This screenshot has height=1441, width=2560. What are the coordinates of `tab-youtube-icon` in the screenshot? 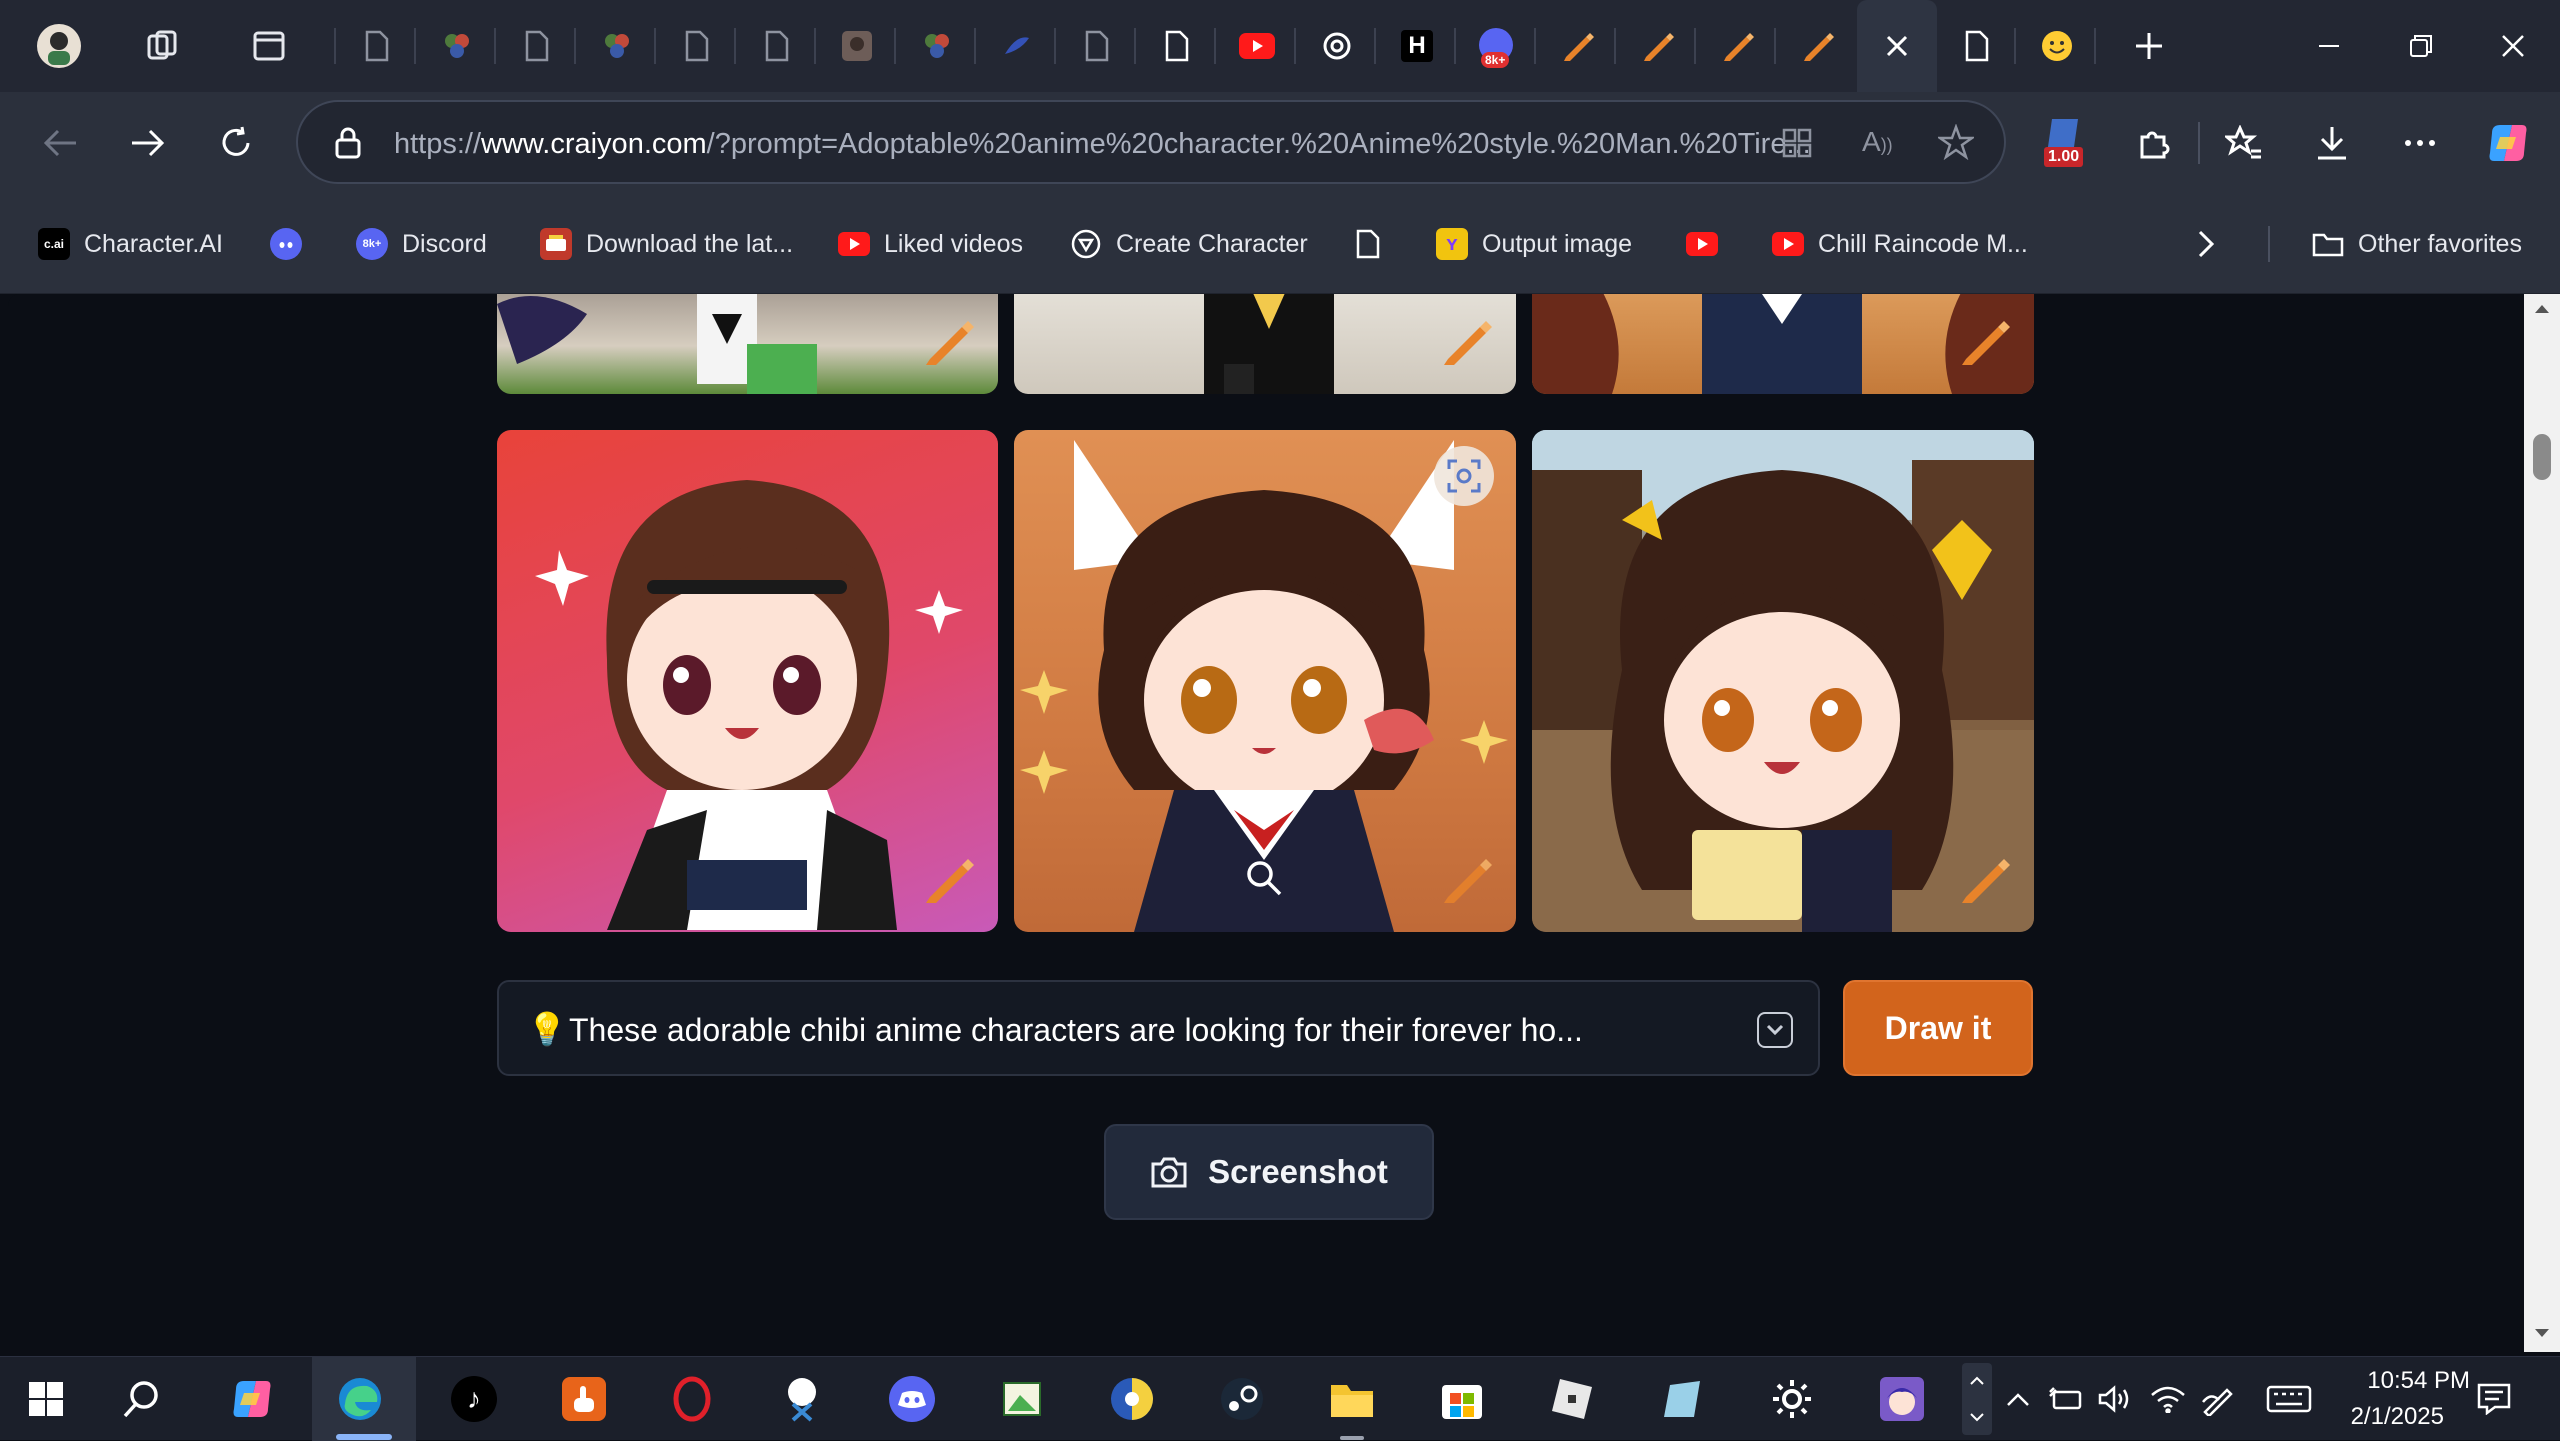 It's located at (1257, 46).